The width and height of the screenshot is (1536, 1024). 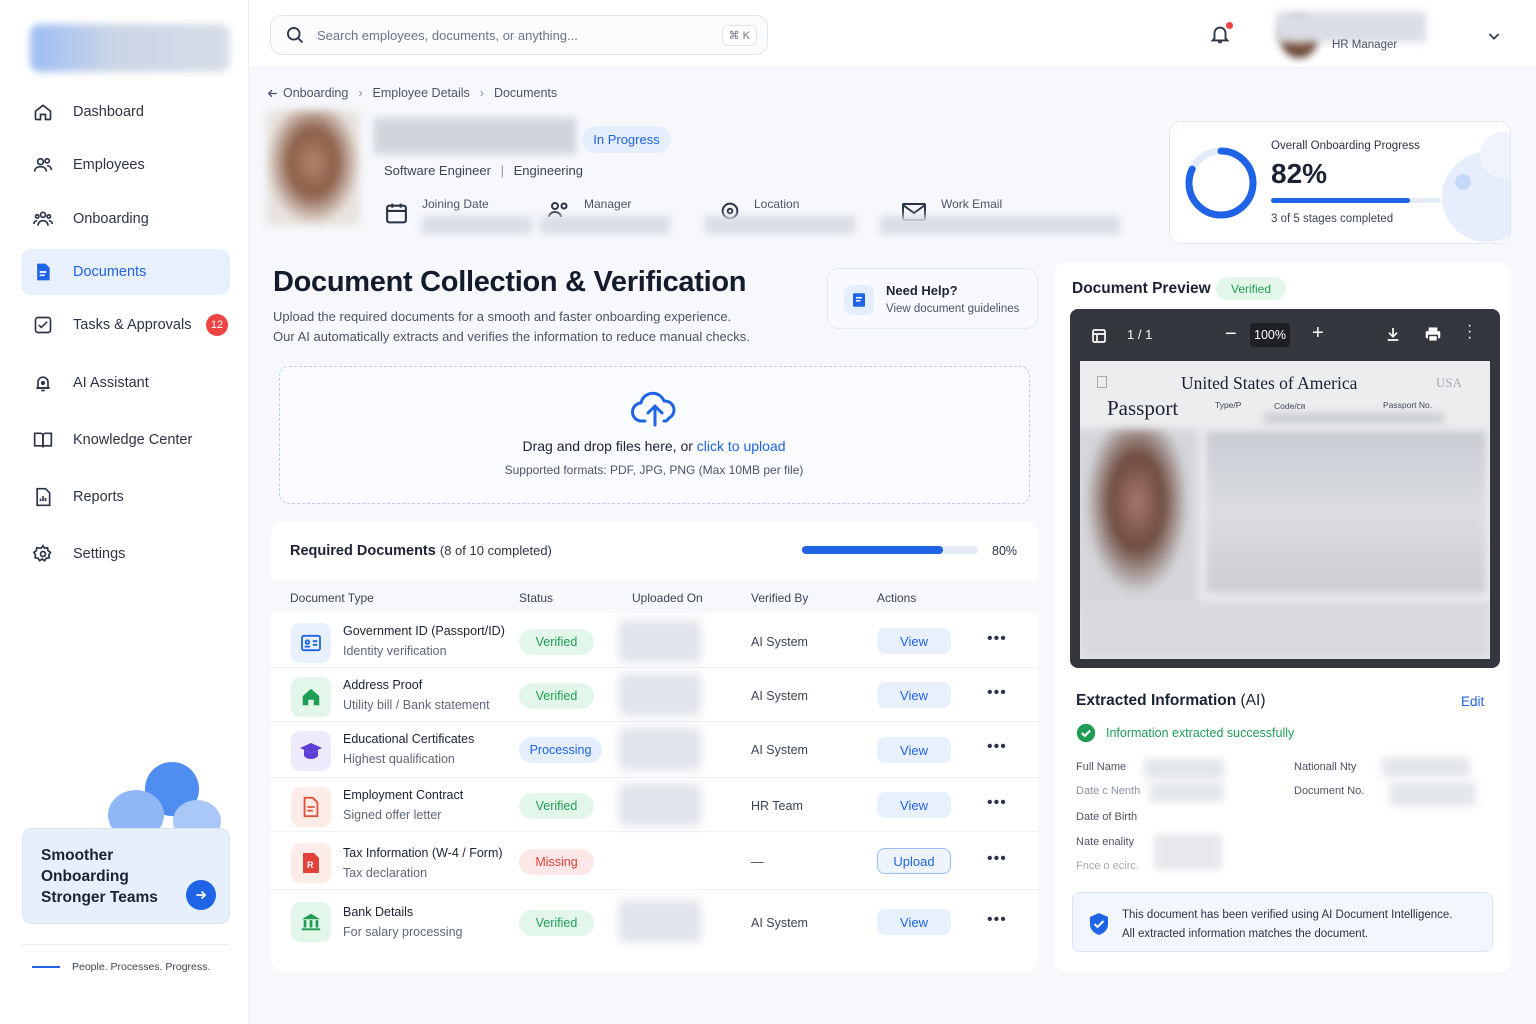 I want to click on passport-mrz-redacted, so click(x=1285, y=630).